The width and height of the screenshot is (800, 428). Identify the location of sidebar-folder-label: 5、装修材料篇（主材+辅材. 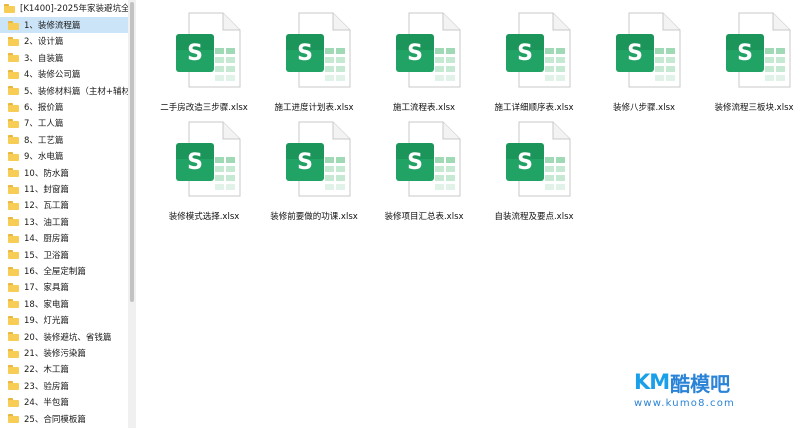
(76, 91).